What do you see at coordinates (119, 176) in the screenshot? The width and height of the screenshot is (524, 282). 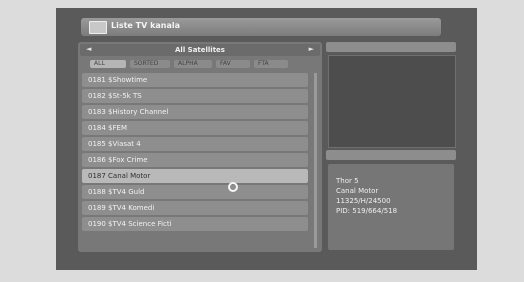 I see `channel-label: 0187 Canal Motor` at bounding box center [119, 176].